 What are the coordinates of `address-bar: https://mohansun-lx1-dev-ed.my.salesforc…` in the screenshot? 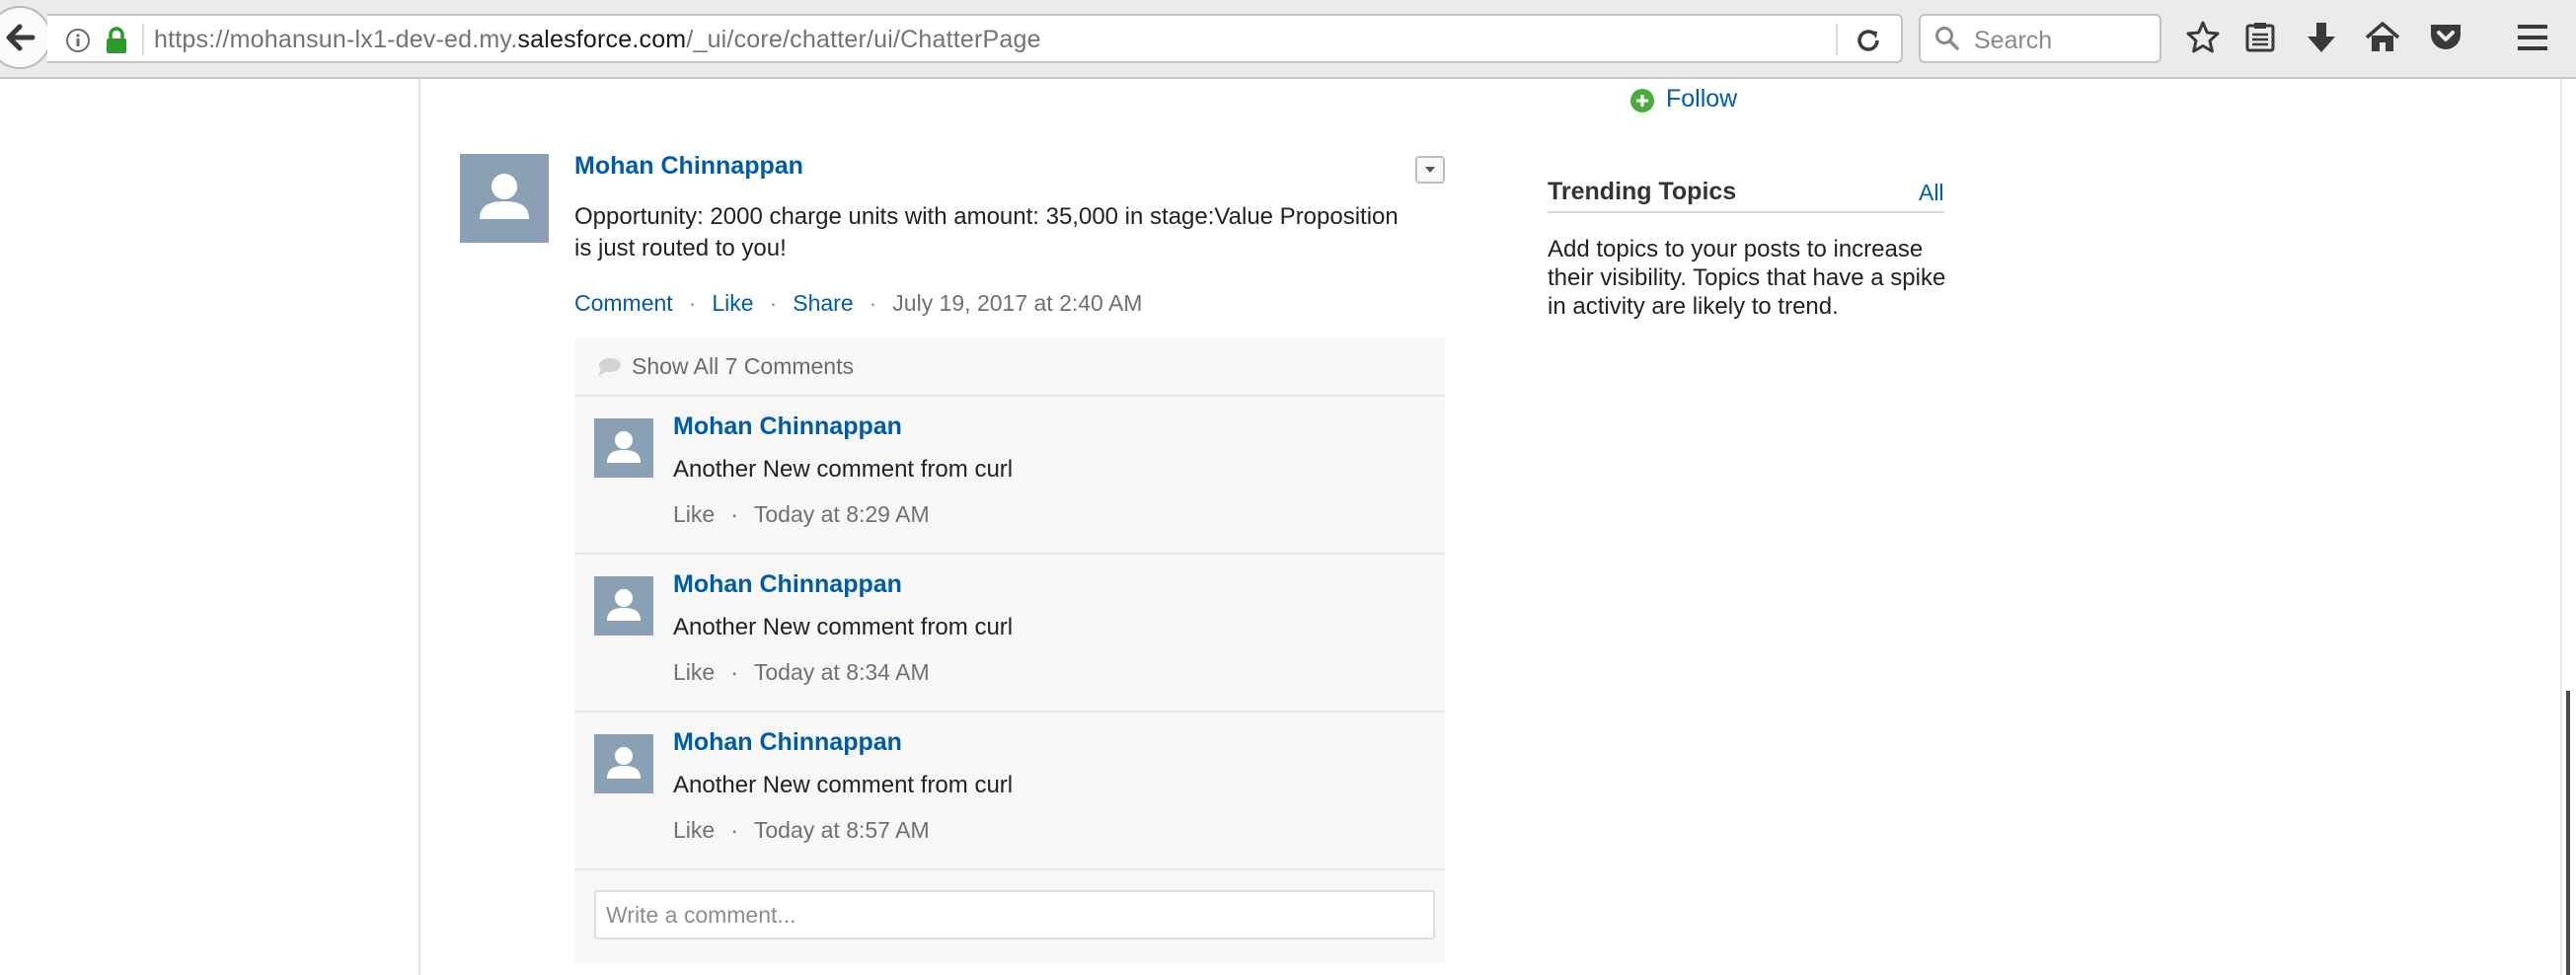 It's located at (975, 38).